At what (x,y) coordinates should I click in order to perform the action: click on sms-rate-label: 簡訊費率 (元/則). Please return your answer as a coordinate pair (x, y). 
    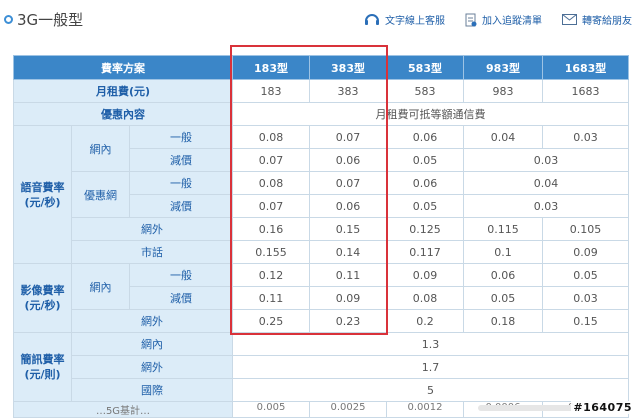
    Looking at the image, I should click on (42, 367).